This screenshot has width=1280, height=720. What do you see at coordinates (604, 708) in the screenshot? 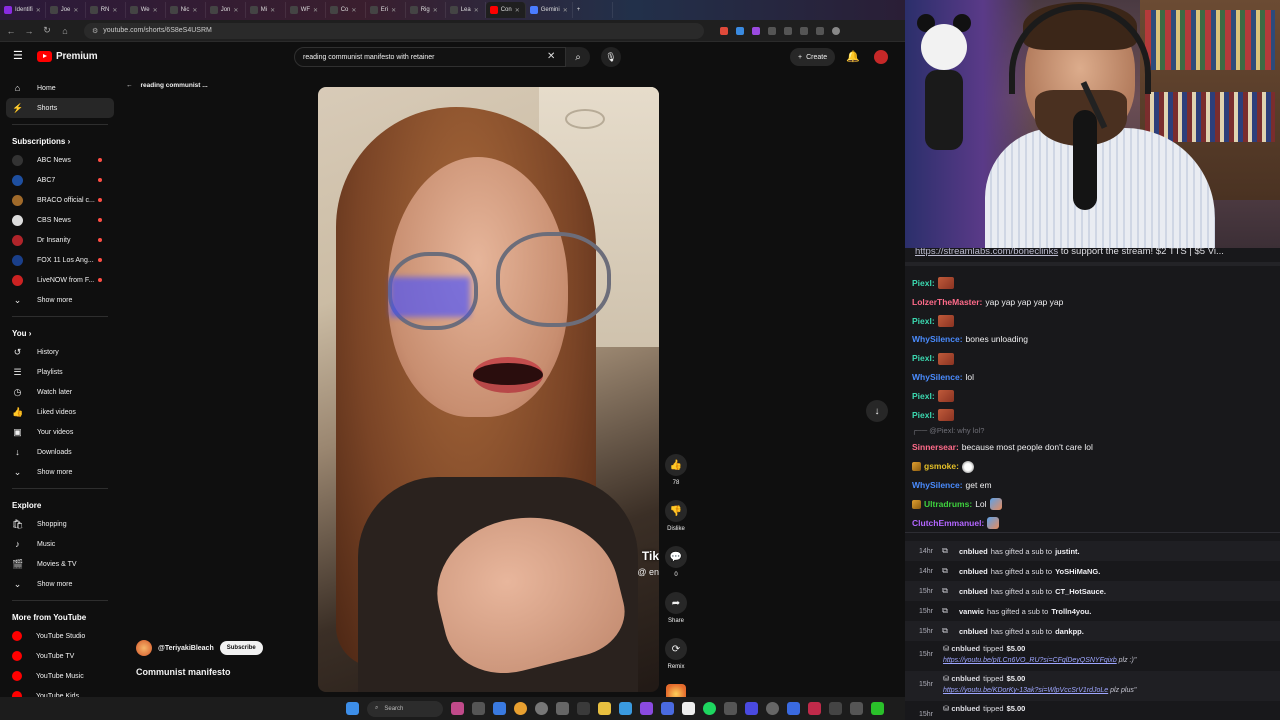
I see `file-explorer-icon` at bounding box center [604, 708].